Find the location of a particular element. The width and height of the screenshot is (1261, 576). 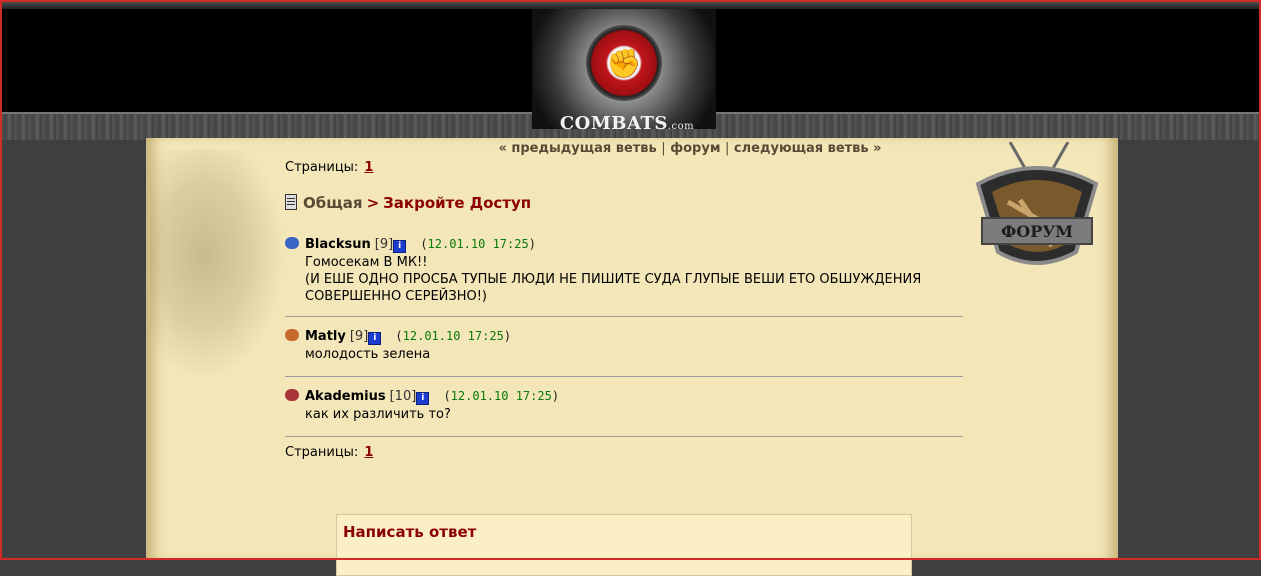

pagination-bottom: Страницы: 1 is located at coordinates (329, 452).